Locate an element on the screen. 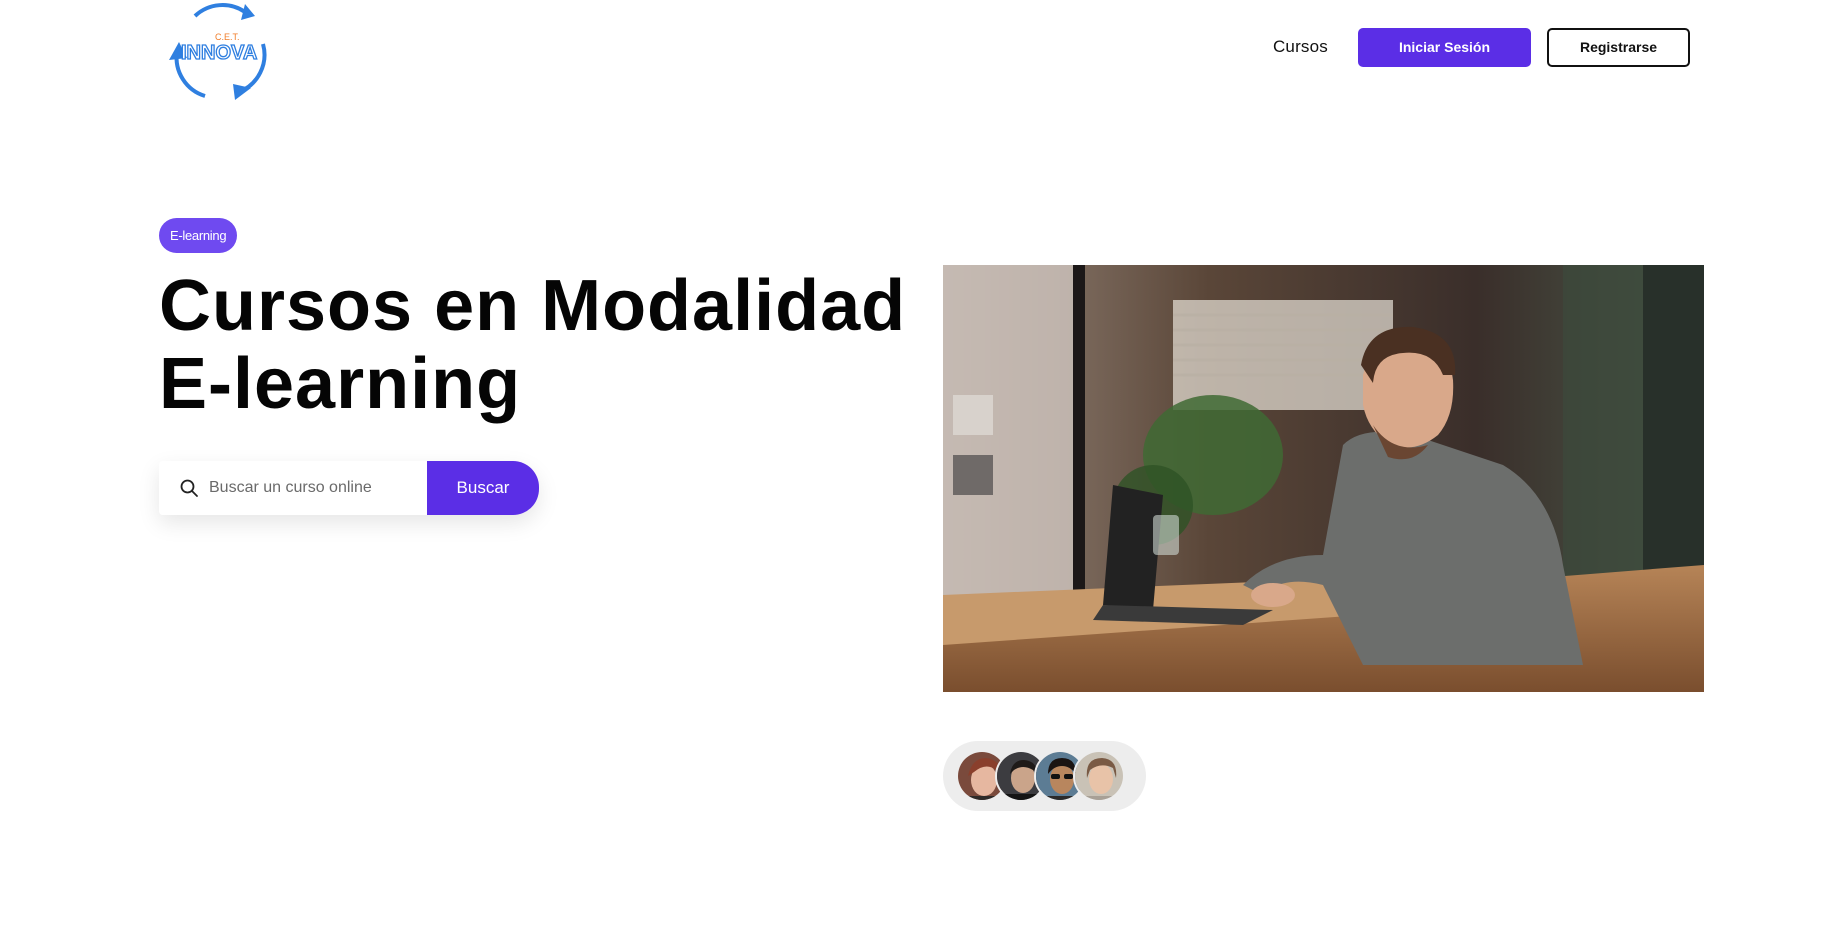 The height and width of the screenshot is (929, 1835). avatar is located at coordinates (1099, 776).